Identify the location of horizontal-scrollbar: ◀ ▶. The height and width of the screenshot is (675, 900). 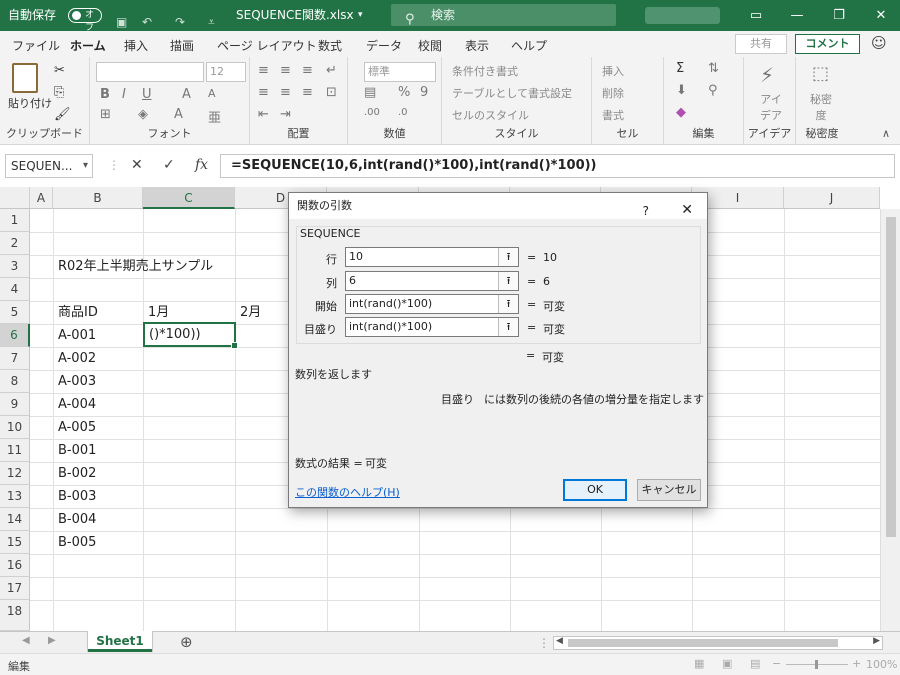
(718, 643).